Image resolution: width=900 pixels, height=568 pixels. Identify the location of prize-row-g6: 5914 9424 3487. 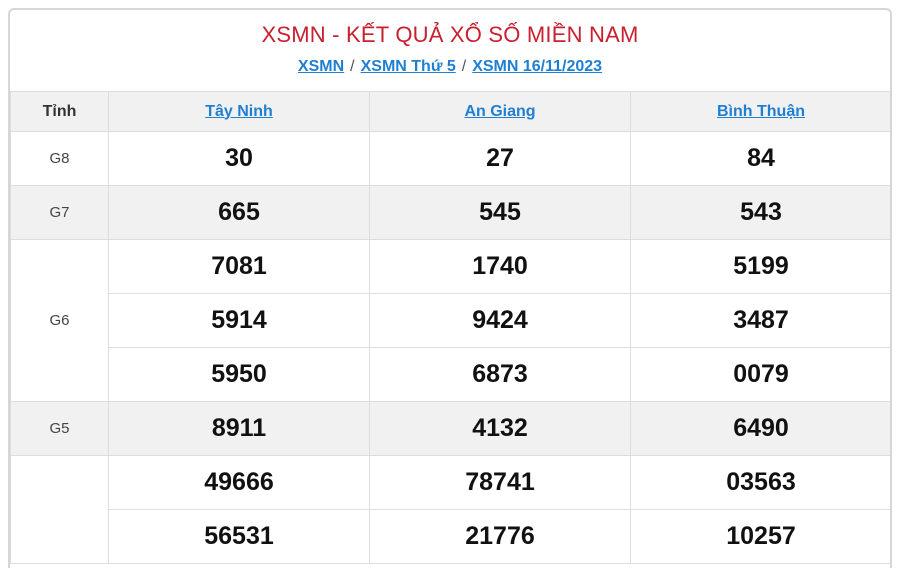
(450, 320).